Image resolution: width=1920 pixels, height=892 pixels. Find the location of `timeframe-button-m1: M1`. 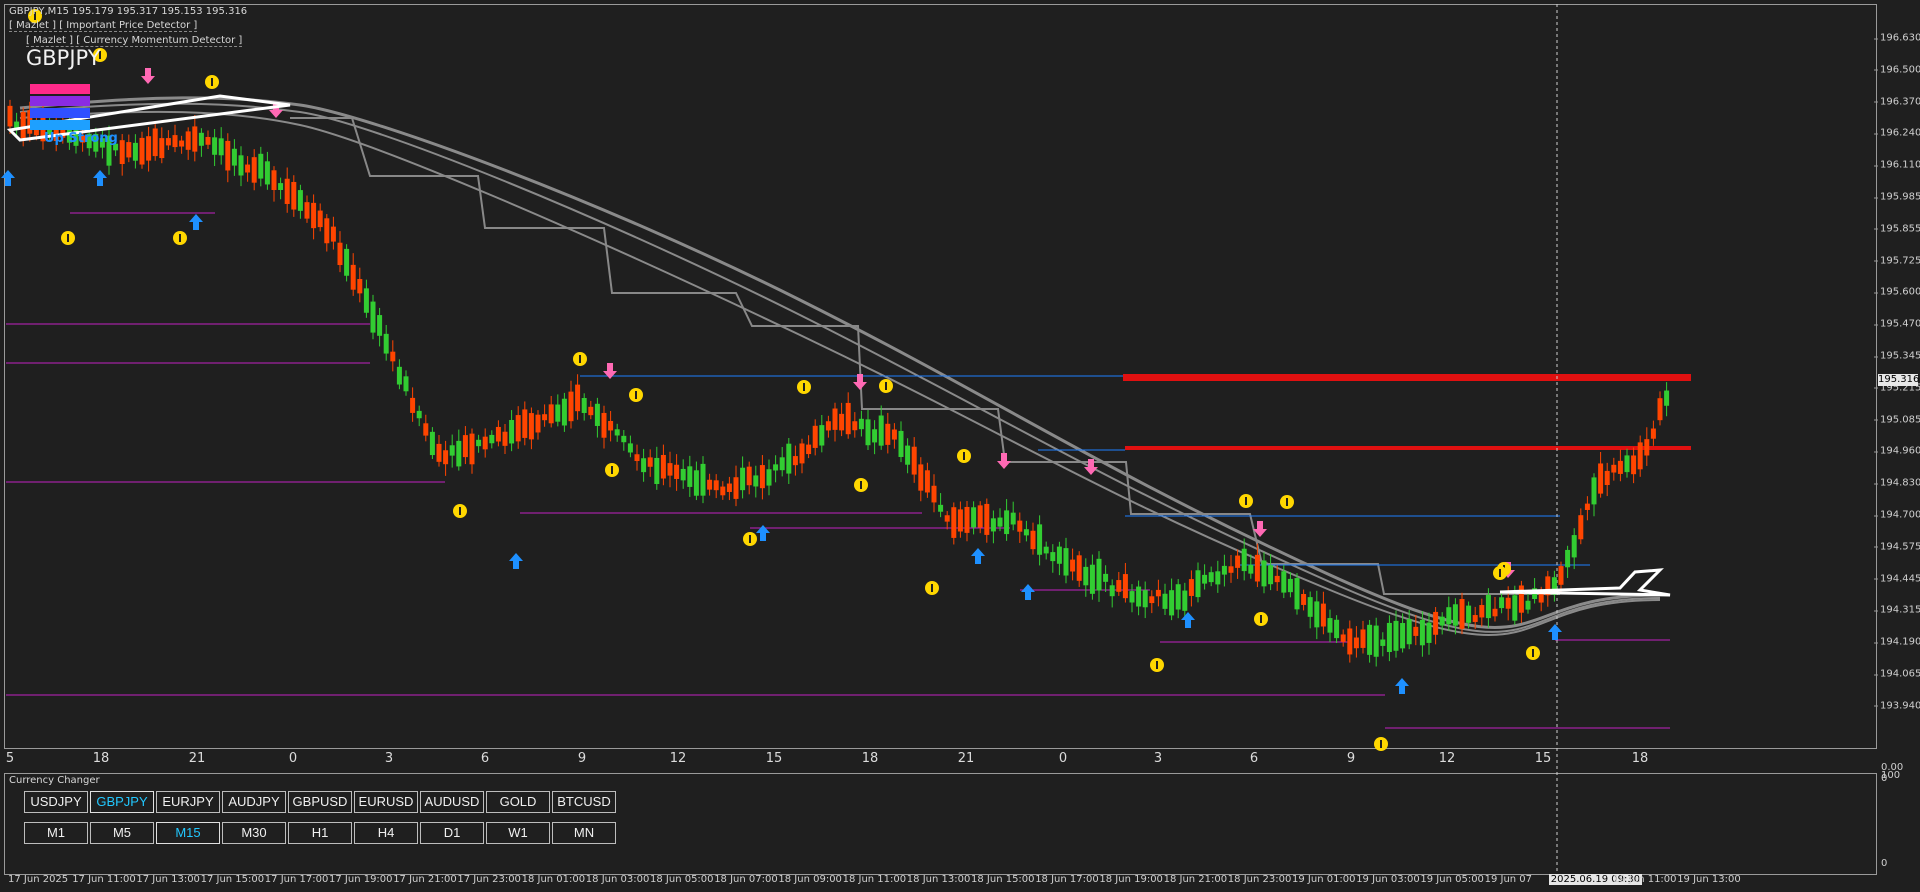

timeframe-button-m1: M1 is located at coordinates (56, 833).